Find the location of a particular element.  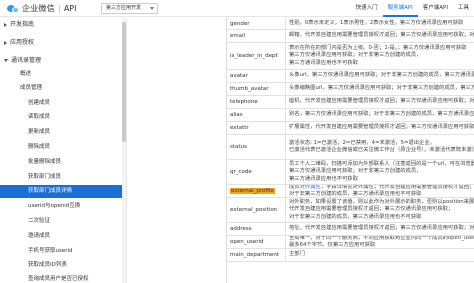

logo-text: 企业微信 is located at coordinates (38, 8).